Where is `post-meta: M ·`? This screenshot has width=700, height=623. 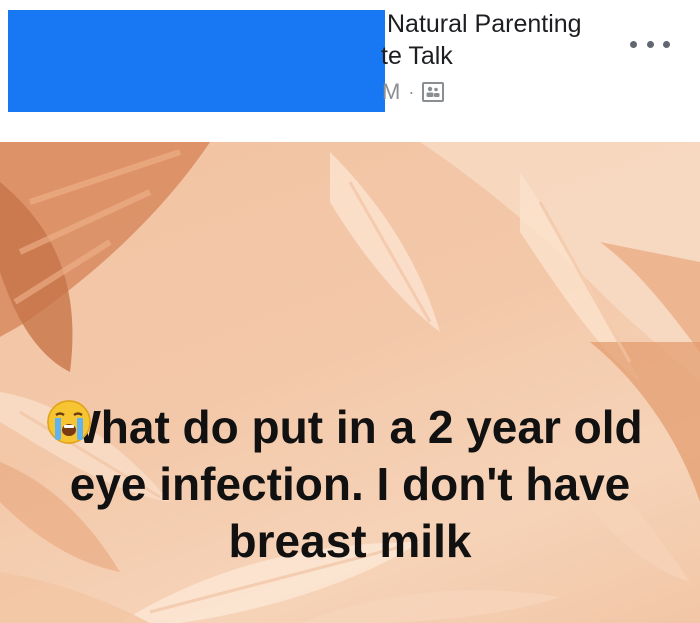 post-meta: M · is located at coordinates (413, 92).